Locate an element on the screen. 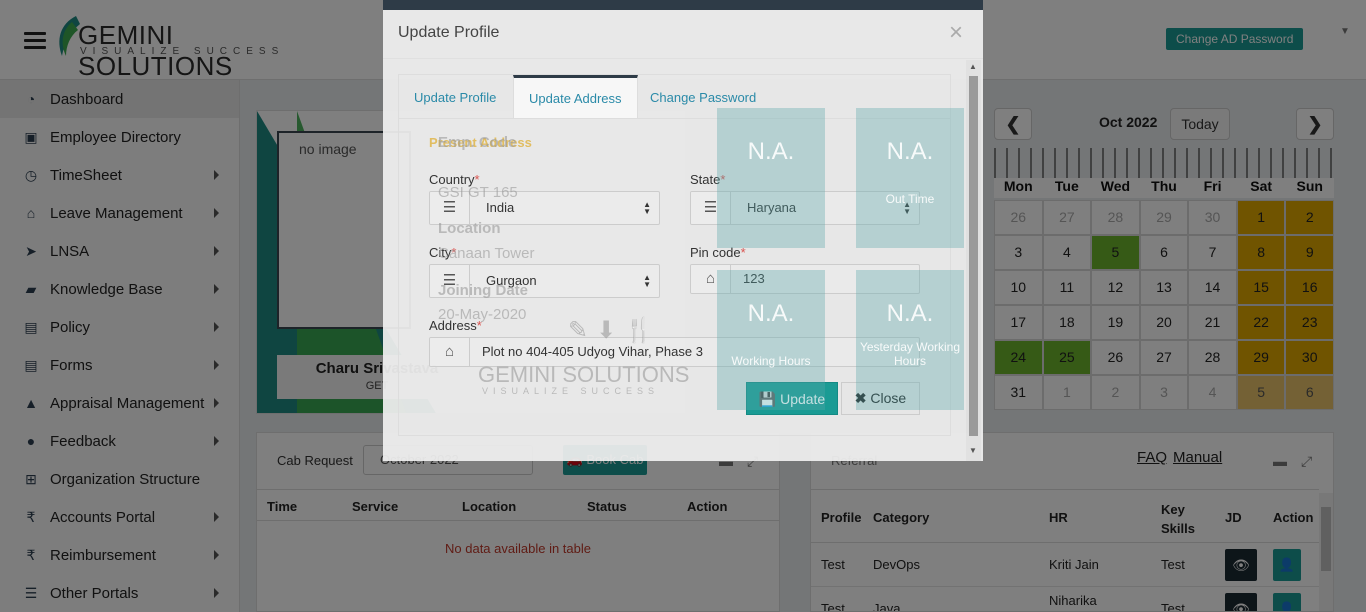  attendance-tile: N.A. Yesterday Working Hours is located at coordinates (910, 340).